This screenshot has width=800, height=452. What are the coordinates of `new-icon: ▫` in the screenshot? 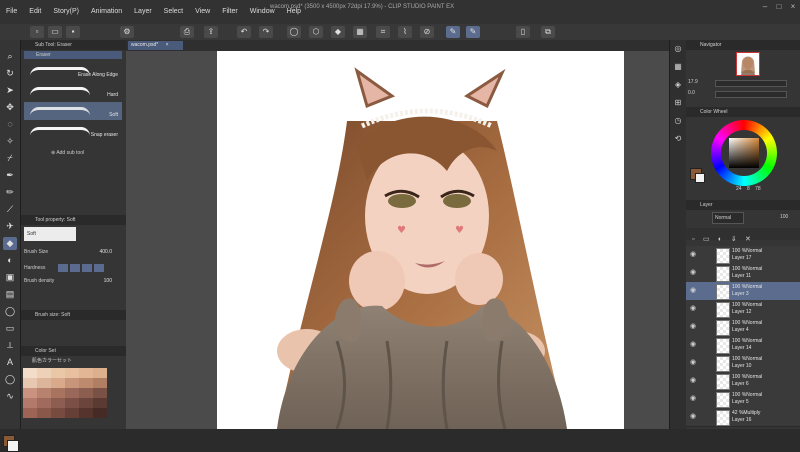 It's located at (37, 32).